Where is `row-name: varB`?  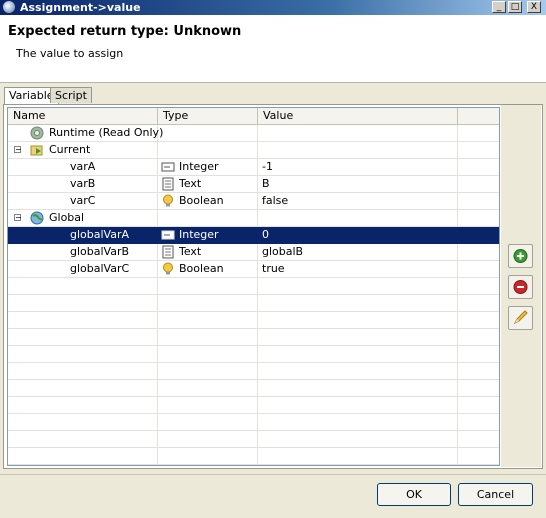 row-name: varB is located at coordinates (83, 183).